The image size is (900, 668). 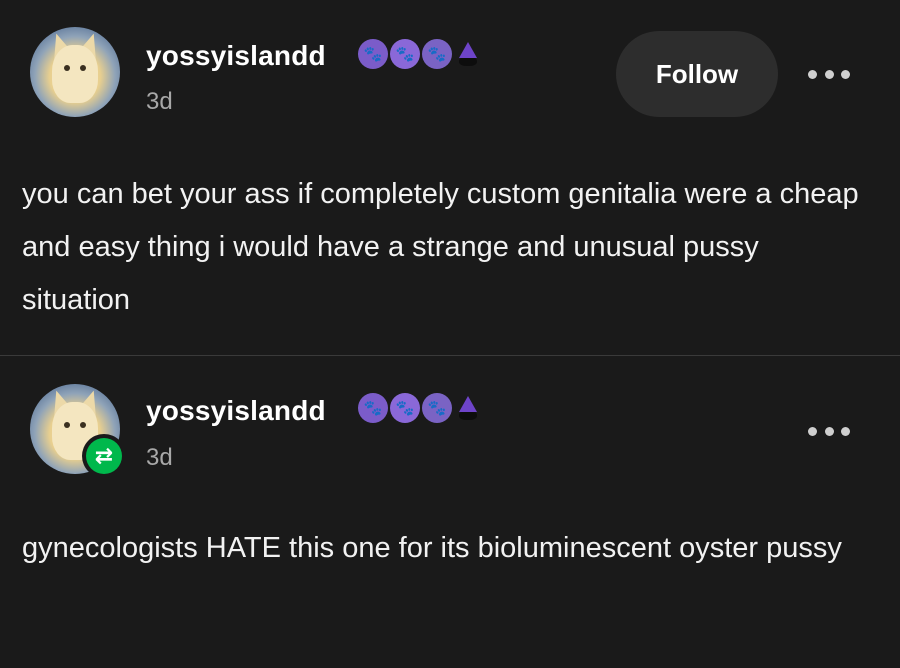 What do you see at coordinates (159, 458) in the screenshot?
I see `post-timestamp-2: 3d` at bounding box center [159, 458].